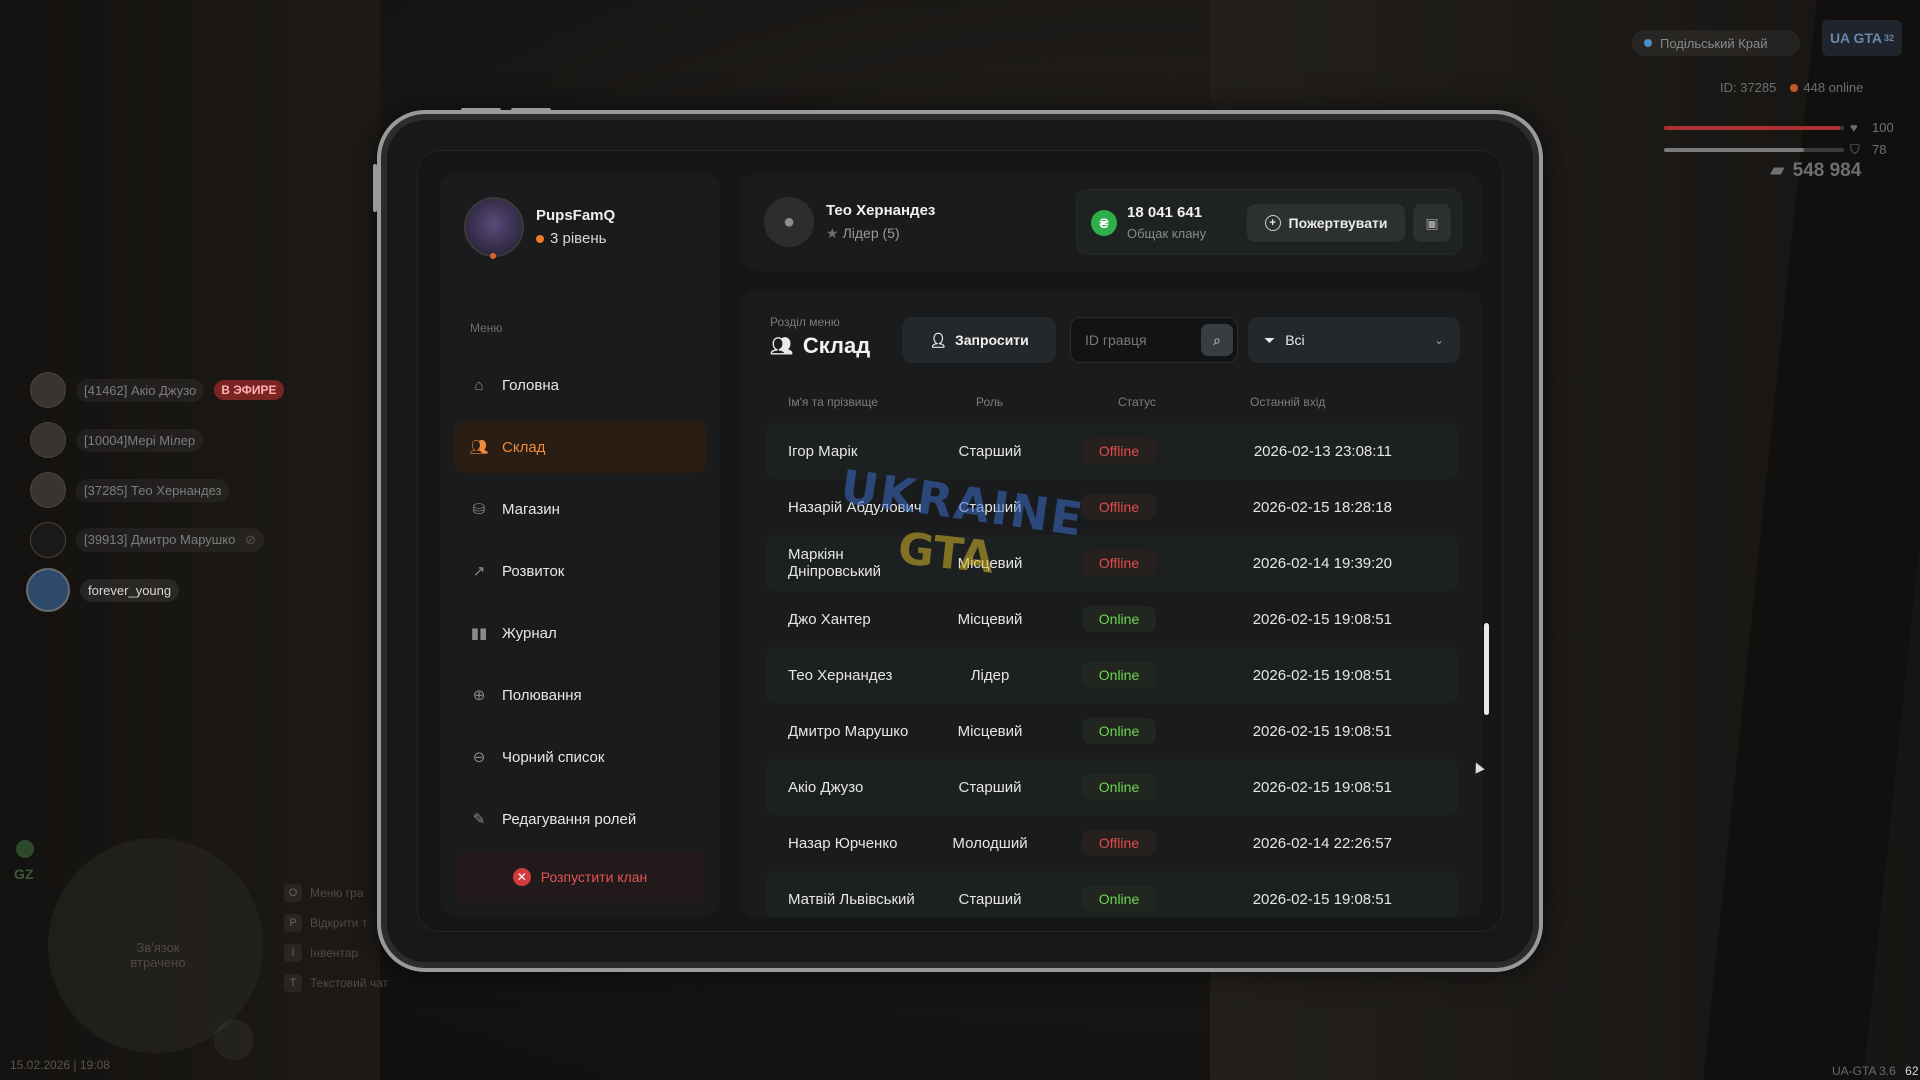 This screenshot has width=1920, height=1080. Describe the element at coordinates (337, 893) in the screenshot. I see `hint-label: Меню гра` at that location.